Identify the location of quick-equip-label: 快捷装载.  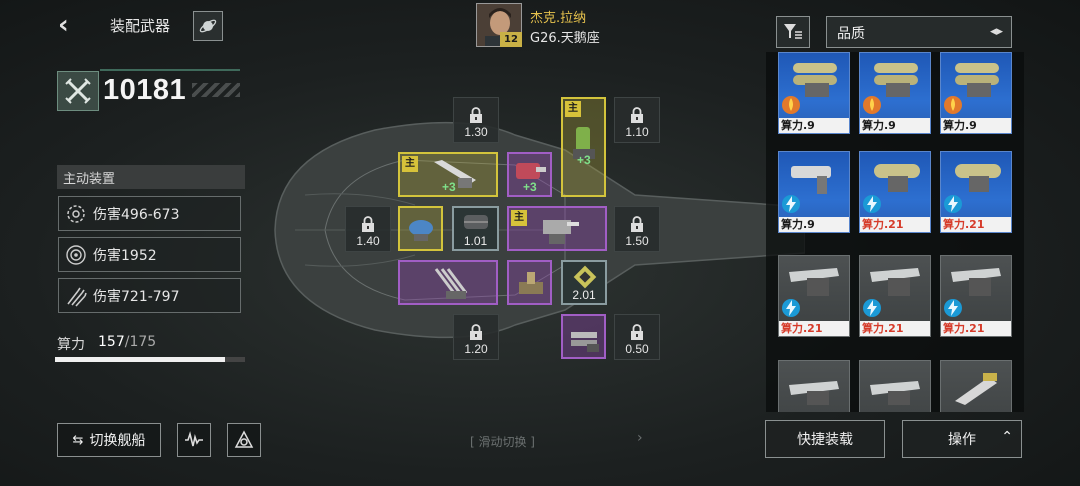
(825, 440).